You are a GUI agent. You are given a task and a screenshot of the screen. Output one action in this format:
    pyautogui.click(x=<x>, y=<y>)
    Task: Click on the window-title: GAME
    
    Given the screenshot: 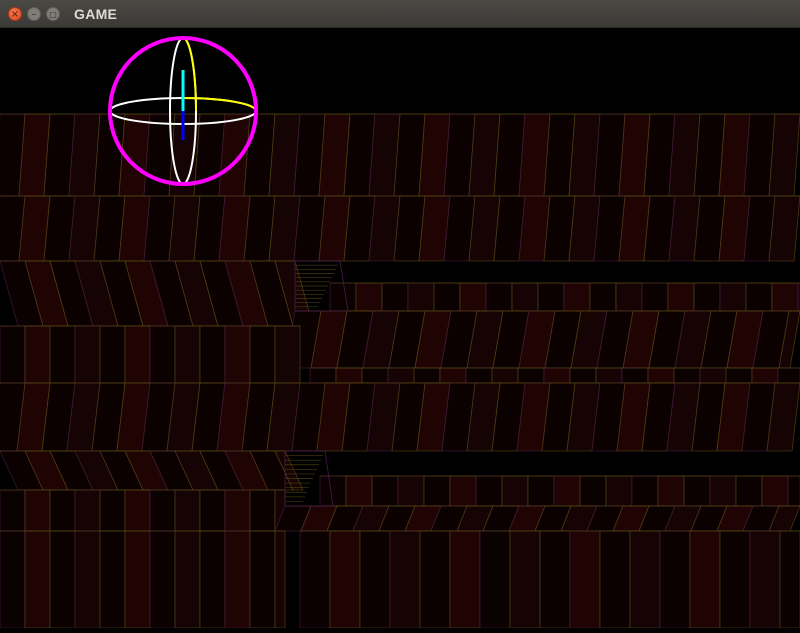 What is the action you would take?
    pyautogui.click(x=96, y=14)
    